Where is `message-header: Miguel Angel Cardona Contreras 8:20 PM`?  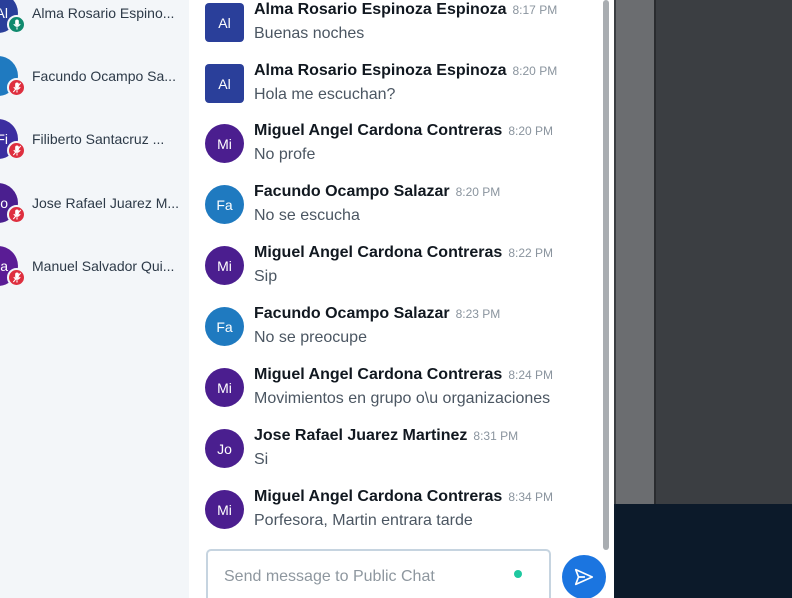
message-header: Miguel Angel Cardona Contreras 8:20 PM is located at coordinates (403, 131).